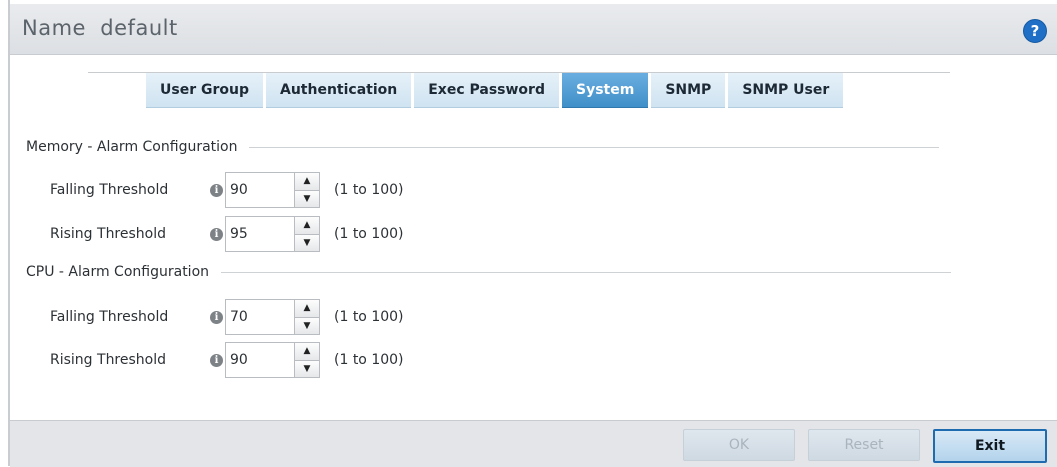  I want to click on dialog-footer: OK Reset Exit, so click(533, 443).